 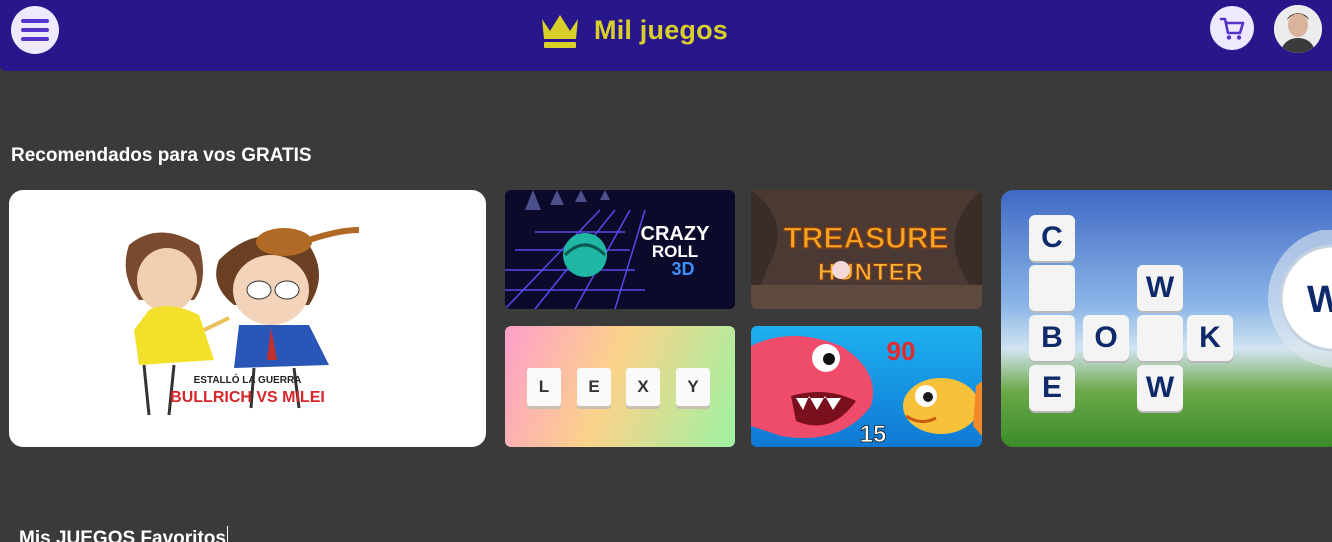 What do you see at coordinates (247, 380) in the screenshot?
I see `featured-caption-top: ESTALLÓ LA GUERRA` at bounding box center [247, 380].